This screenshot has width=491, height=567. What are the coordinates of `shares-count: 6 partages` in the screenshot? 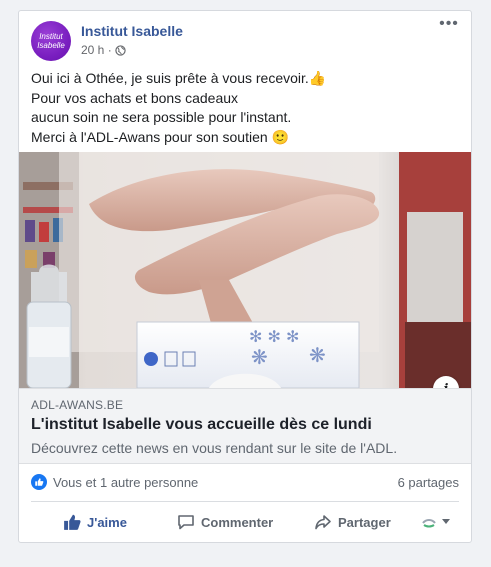 It's located at (428, 482).